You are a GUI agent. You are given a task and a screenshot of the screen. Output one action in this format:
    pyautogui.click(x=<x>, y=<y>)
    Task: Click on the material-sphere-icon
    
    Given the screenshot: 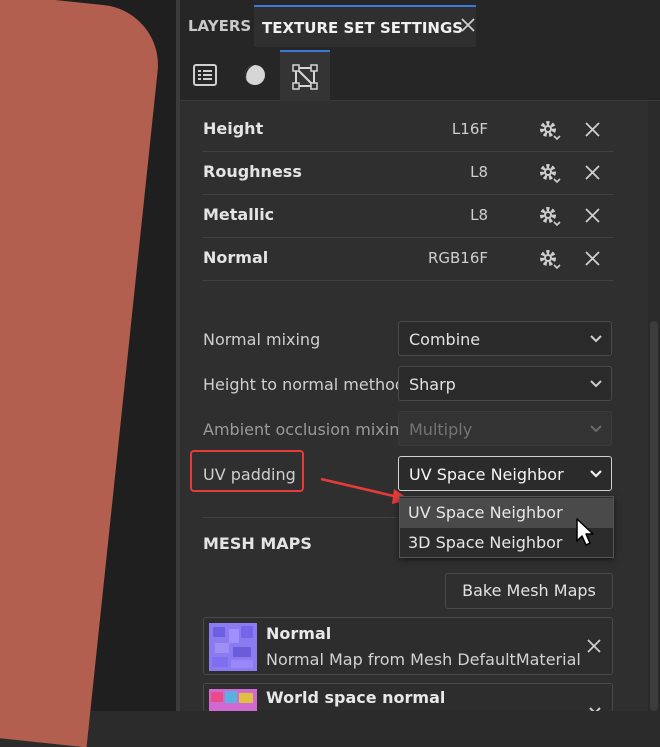 What is the action you would take?
    pyautogui.click(x=255, y=75)
    